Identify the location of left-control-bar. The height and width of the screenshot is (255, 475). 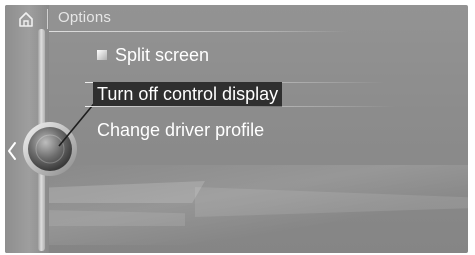
(41, 129).